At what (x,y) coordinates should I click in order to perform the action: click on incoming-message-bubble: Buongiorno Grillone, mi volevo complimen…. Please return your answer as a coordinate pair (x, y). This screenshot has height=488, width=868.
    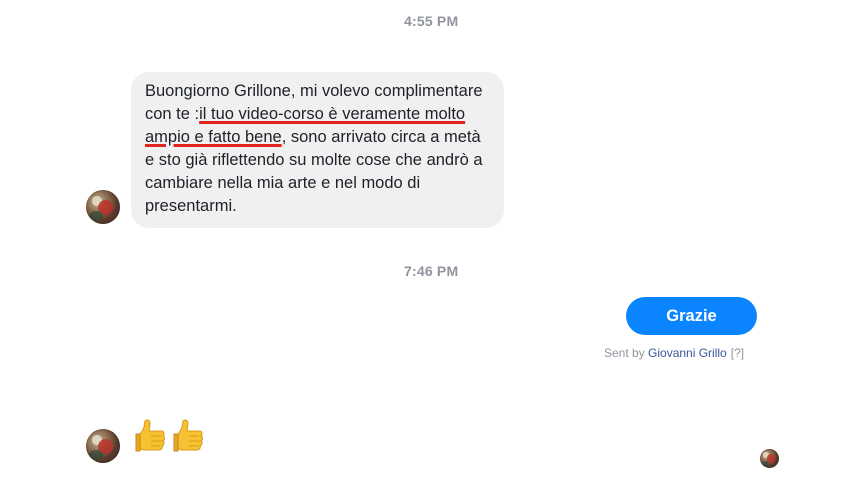
    Looking at the image, I should click on (317, 150).